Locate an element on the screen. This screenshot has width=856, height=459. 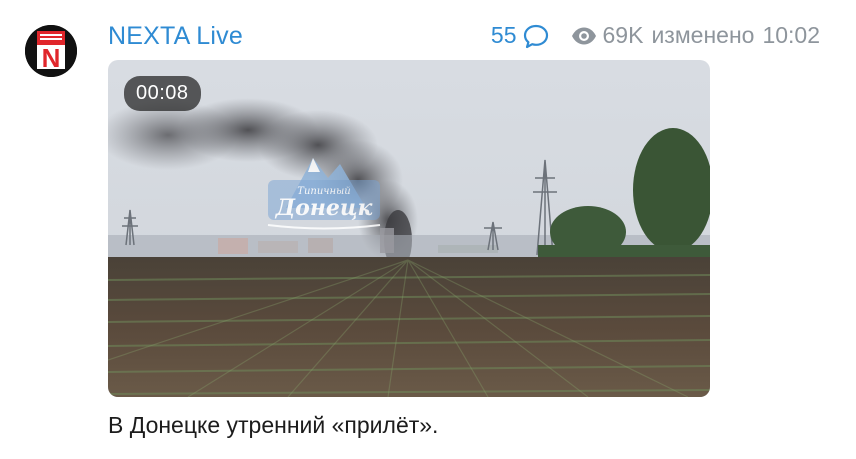
post-meta: 55 69K изменено 10:02 is located at coordinates (655, 35).